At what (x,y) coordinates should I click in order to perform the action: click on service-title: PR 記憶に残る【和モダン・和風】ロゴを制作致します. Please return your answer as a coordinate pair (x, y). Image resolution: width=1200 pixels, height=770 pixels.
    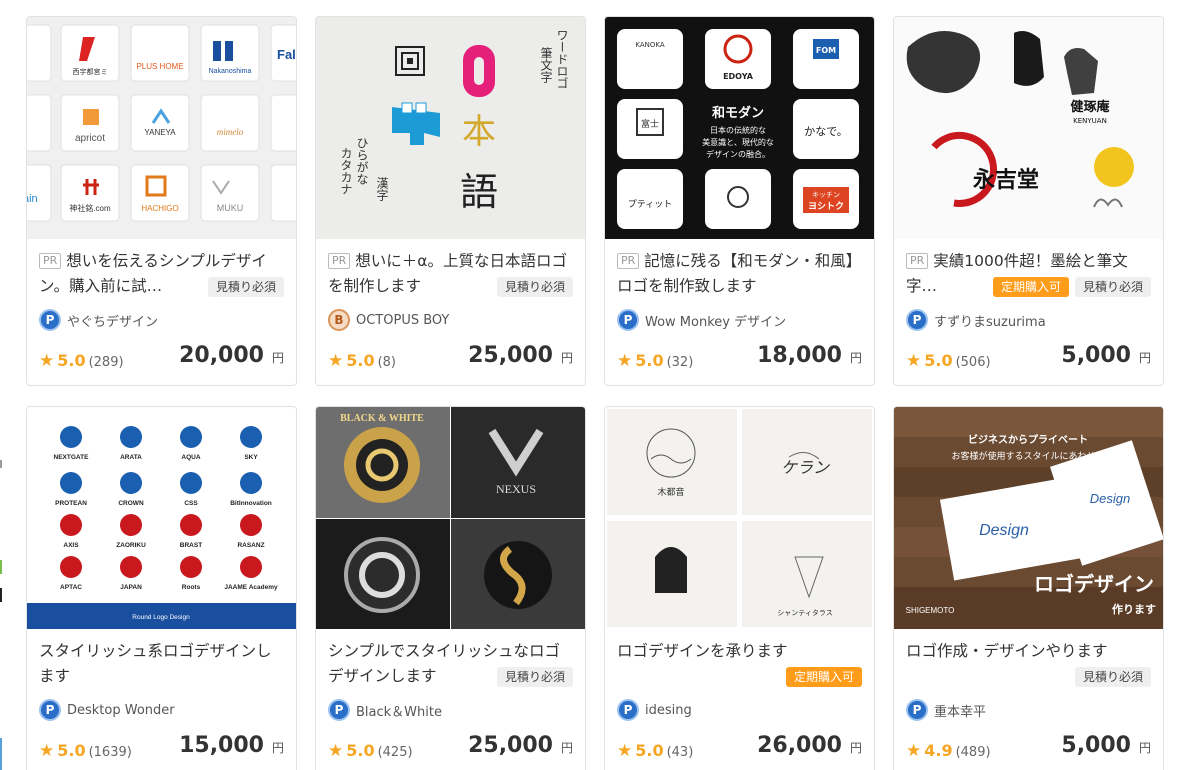
    Looking at the image, I should click on (739, 274).